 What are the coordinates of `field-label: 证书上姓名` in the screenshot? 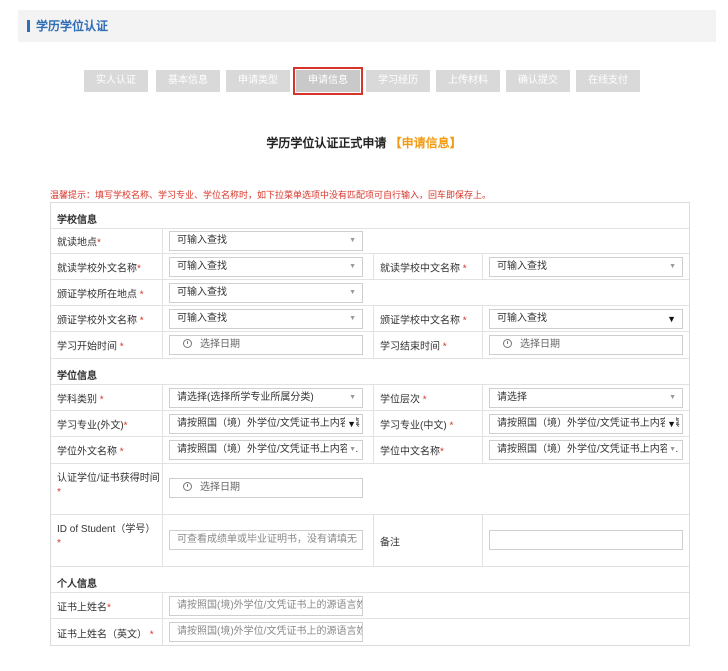 It's located at (82, 607).